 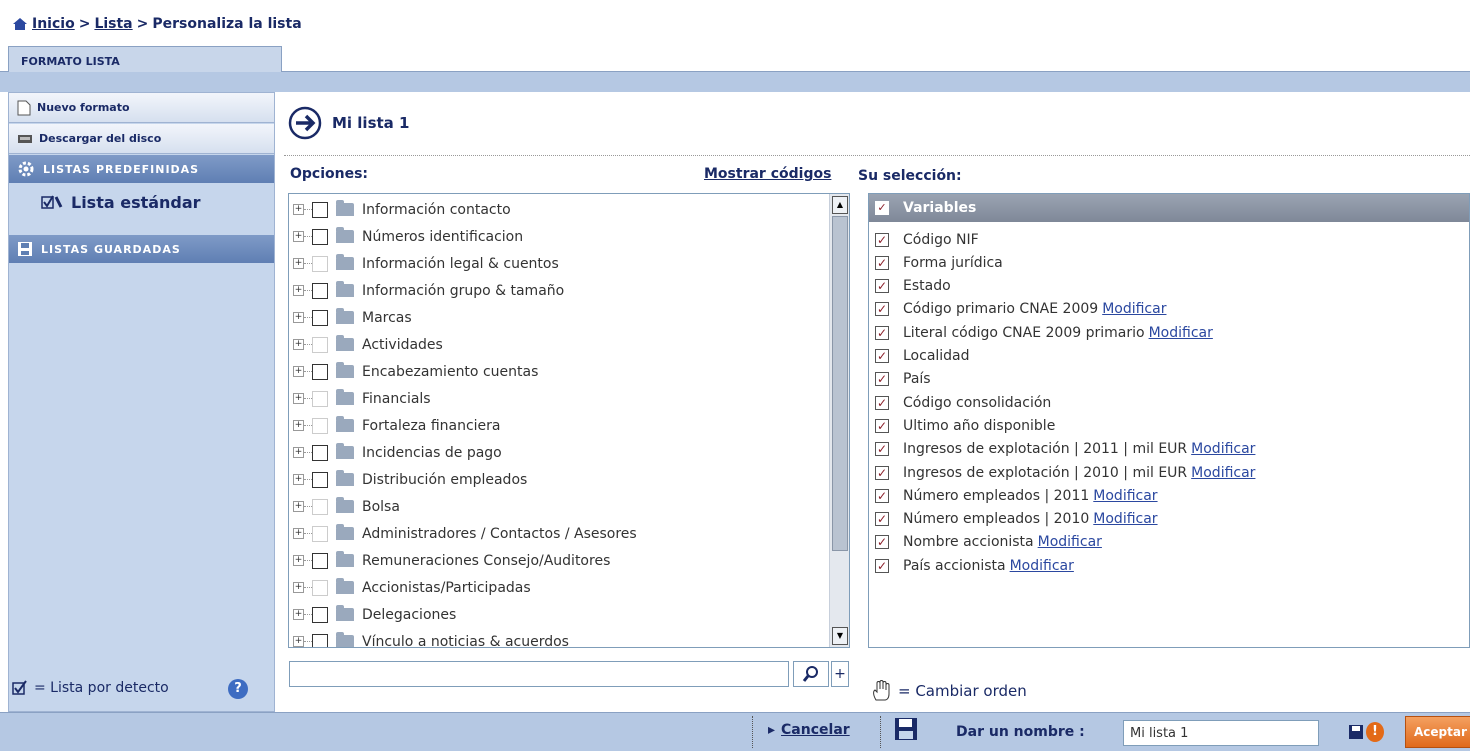 I want to click on selection-row: ✓ Estado, so click(x=913, y=286).